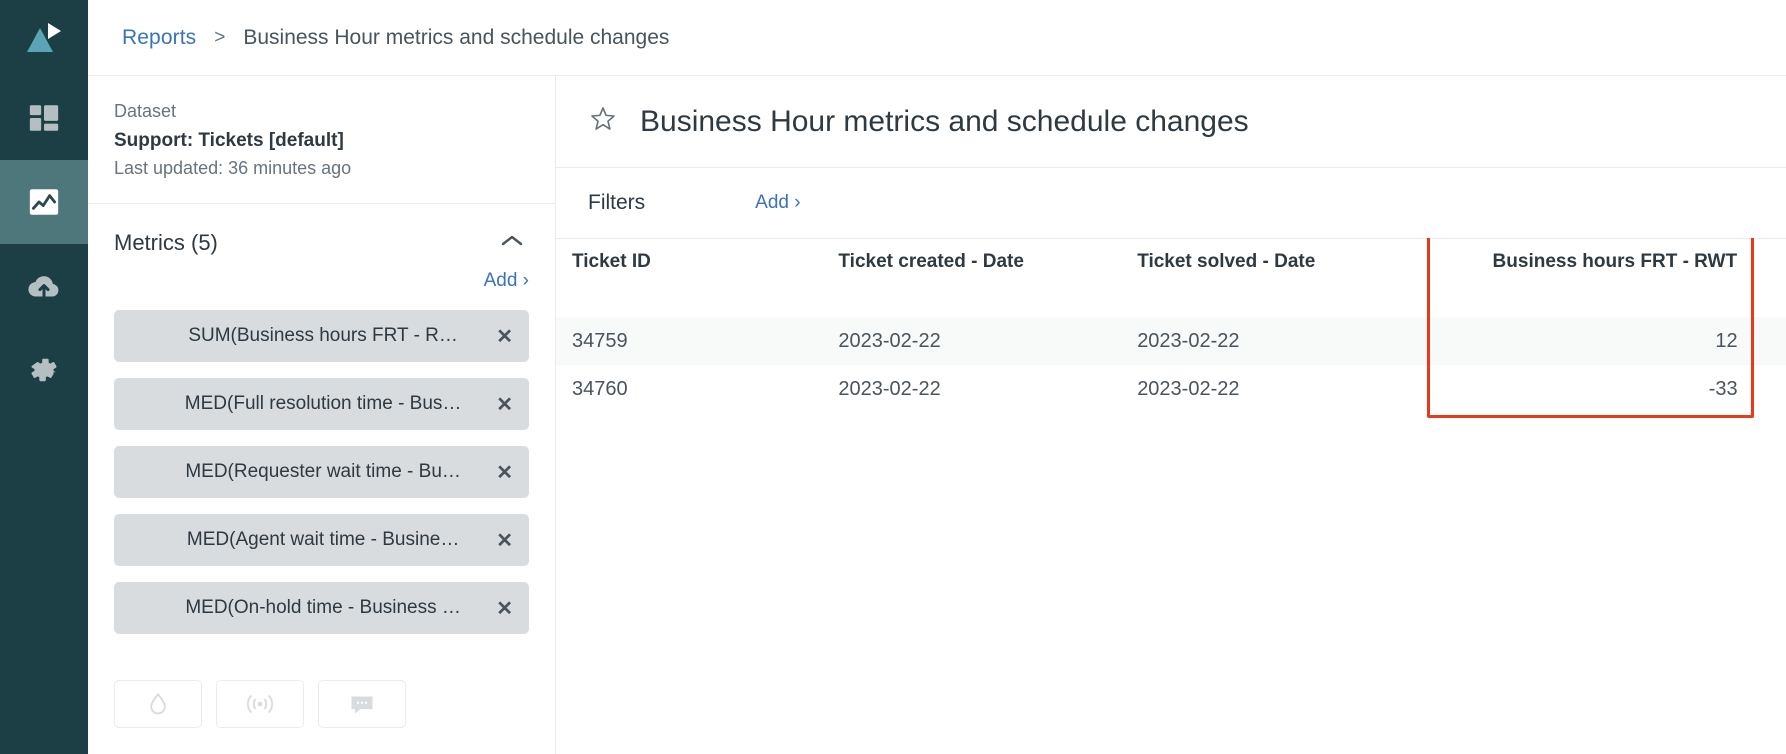 The width and height of the screenshot is (1786, 754). I want to click on metric-chip: MED(On-hold time - Business … ✕, so click(321, 608).